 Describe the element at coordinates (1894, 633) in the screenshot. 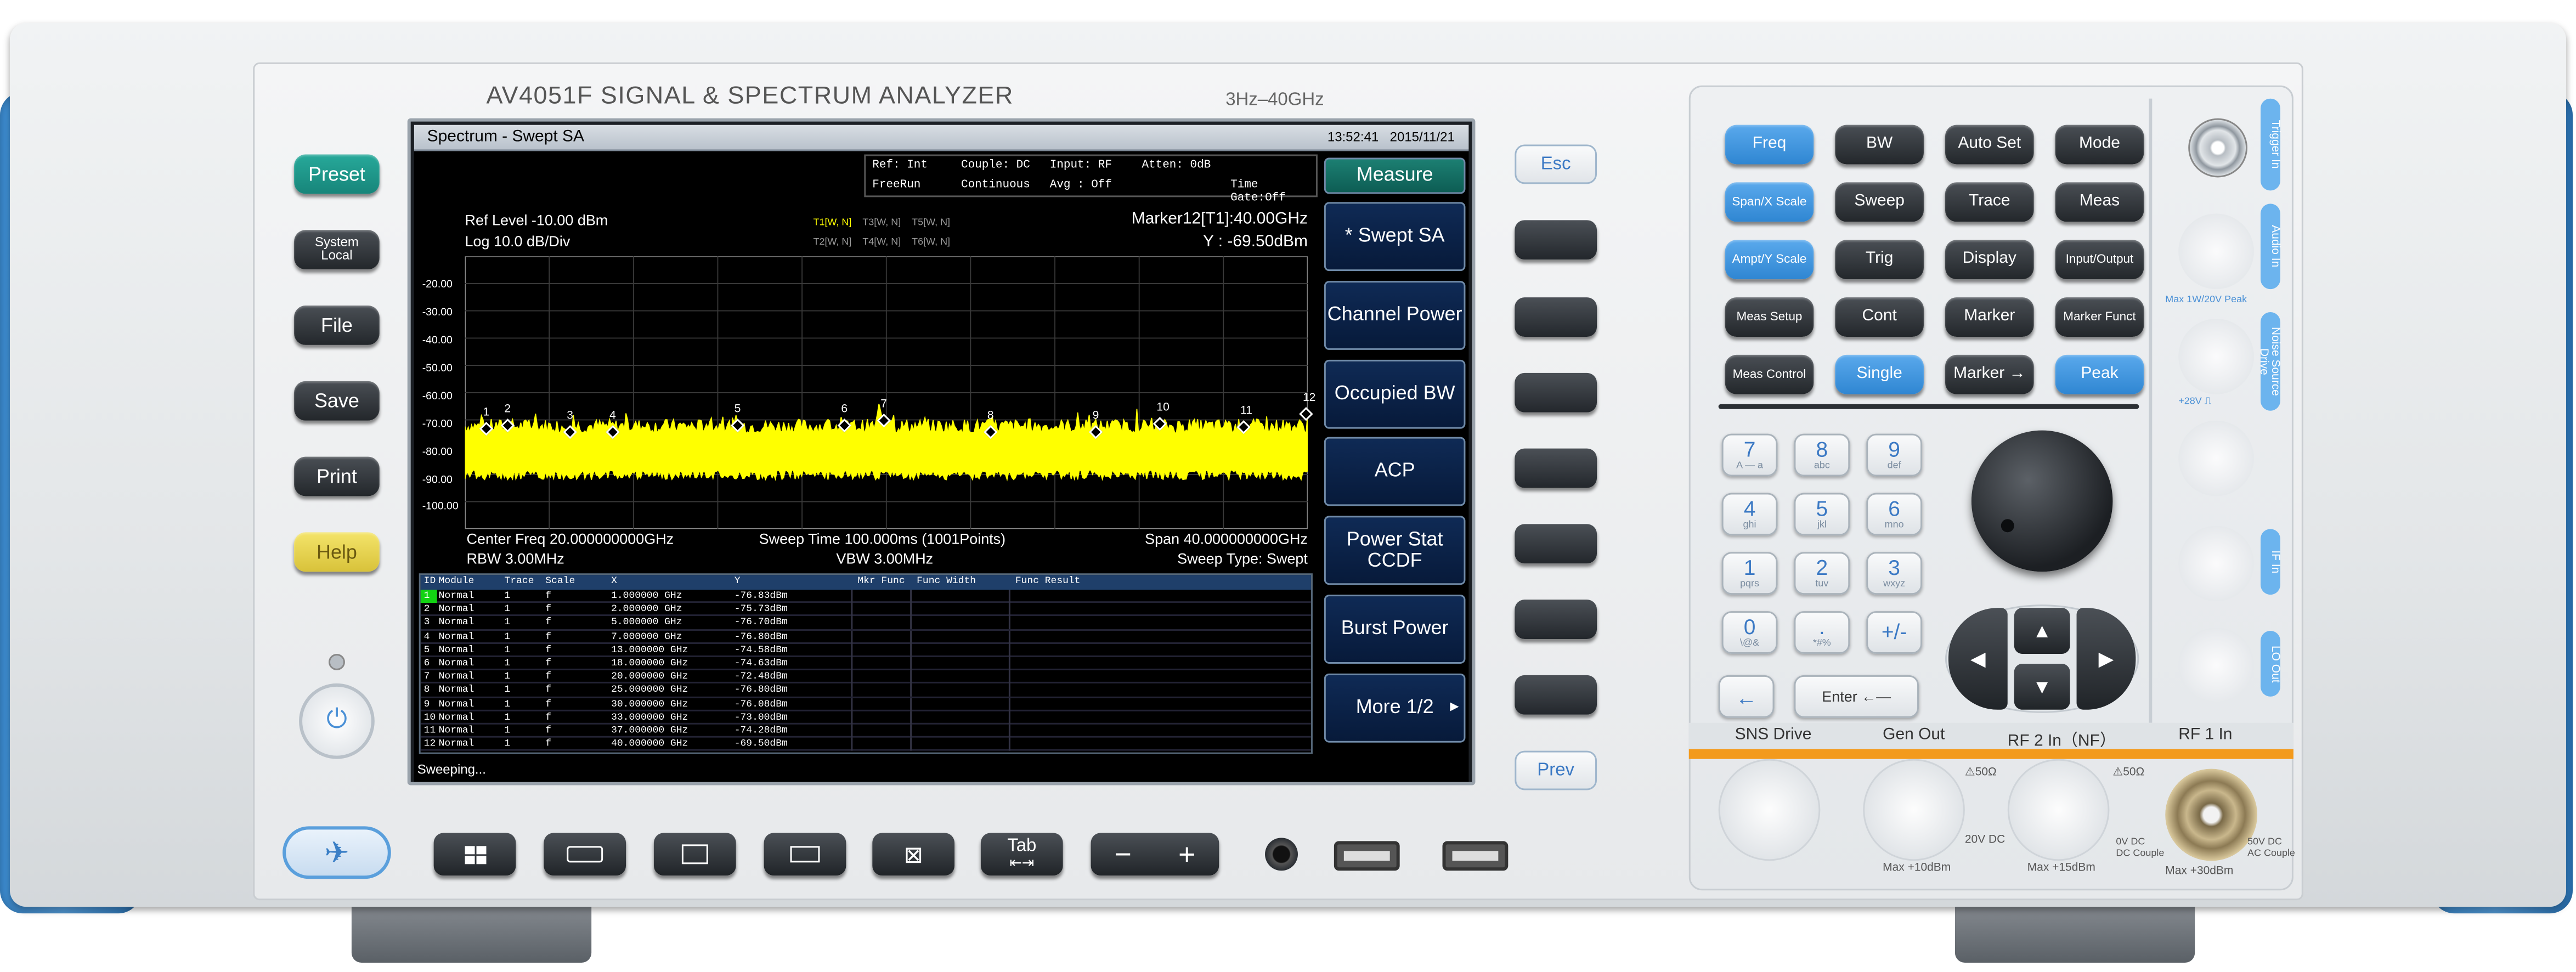

I see `numpad-plus-minus-key: +/-` at that location.